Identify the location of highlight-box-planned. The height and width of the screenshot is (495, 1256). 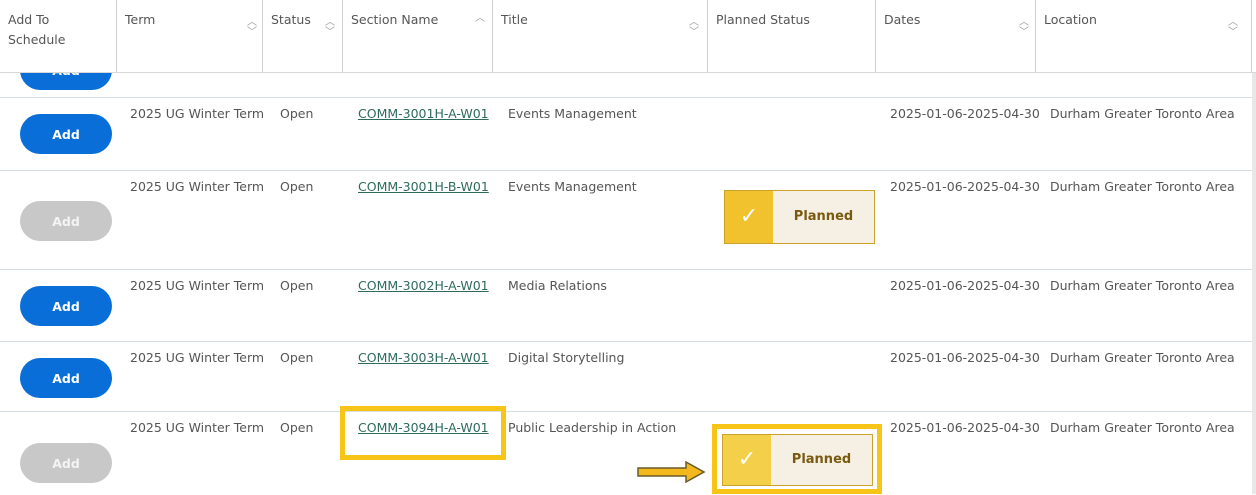
(797, 459).